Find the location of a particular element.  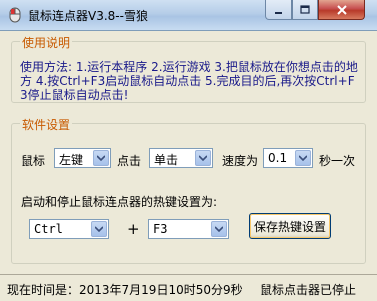

mouse-button-select: 左键 is located at coordinates (82, 158).